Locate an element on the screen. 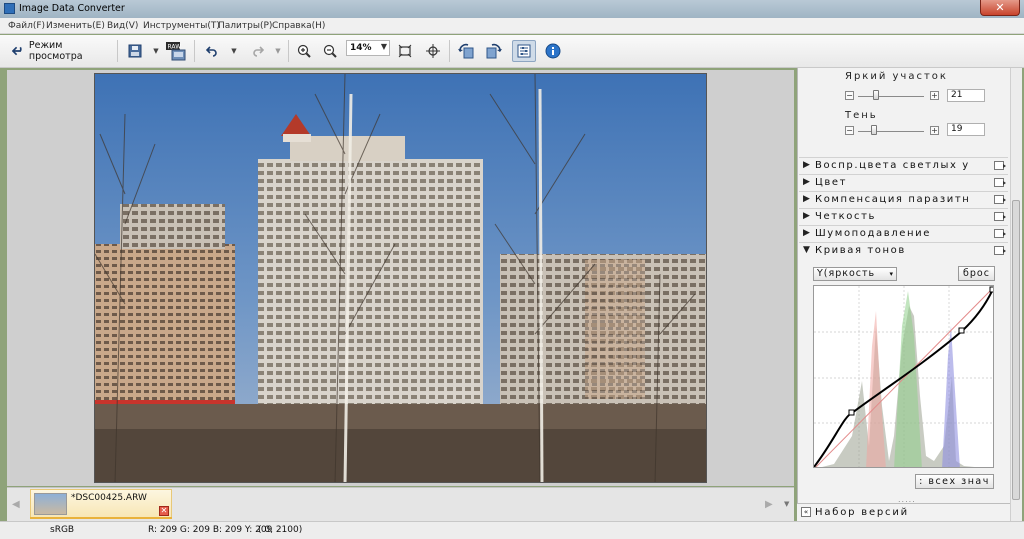 The image size is (1024, 539). info-button is located at coordinates (553, 51).